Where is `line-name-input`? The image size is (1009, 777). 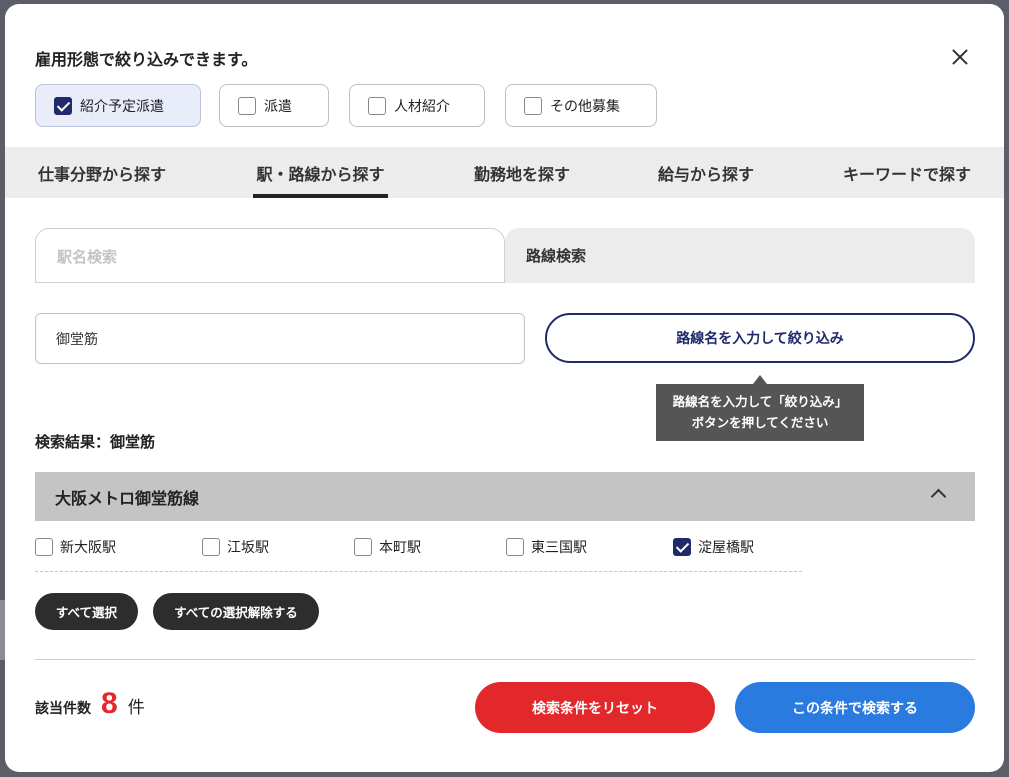 line-name-input is located at coordinates (280, 338).